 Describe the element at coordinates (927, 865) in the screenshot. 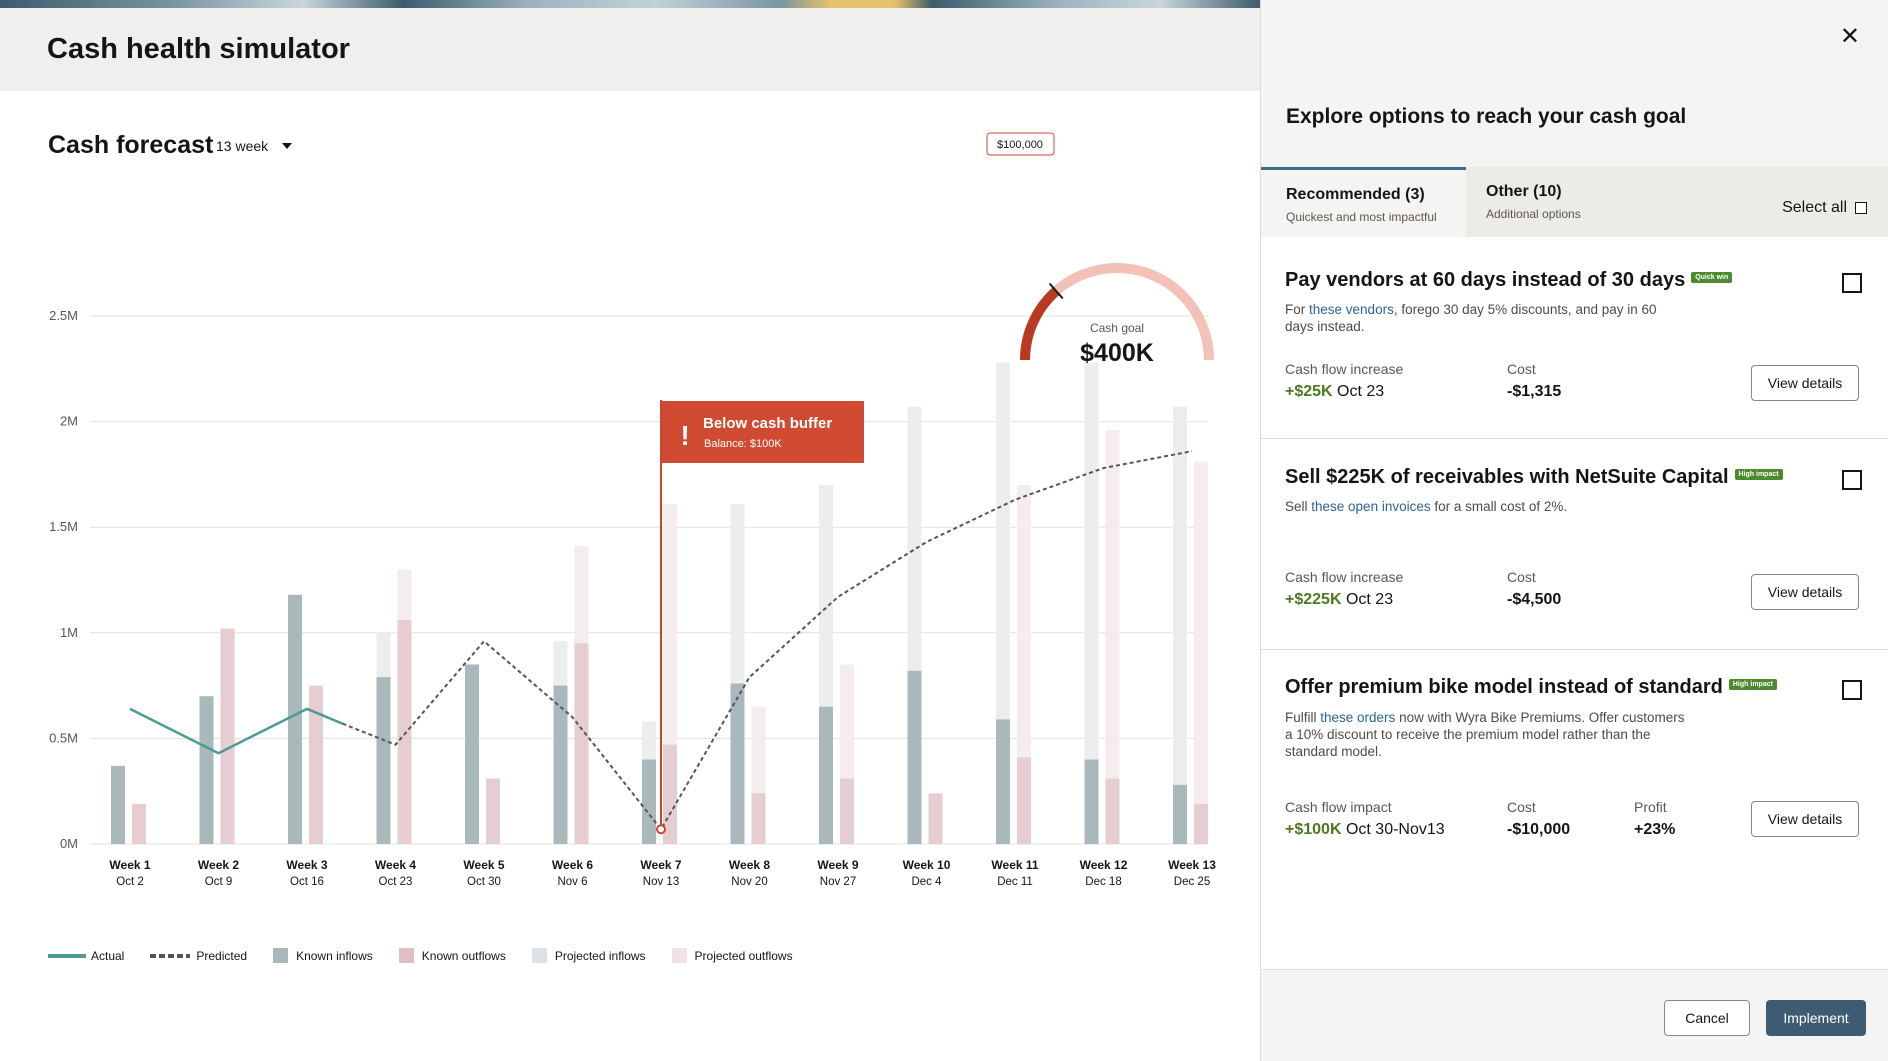

I see `x-tick-week: Week 10` at that location.